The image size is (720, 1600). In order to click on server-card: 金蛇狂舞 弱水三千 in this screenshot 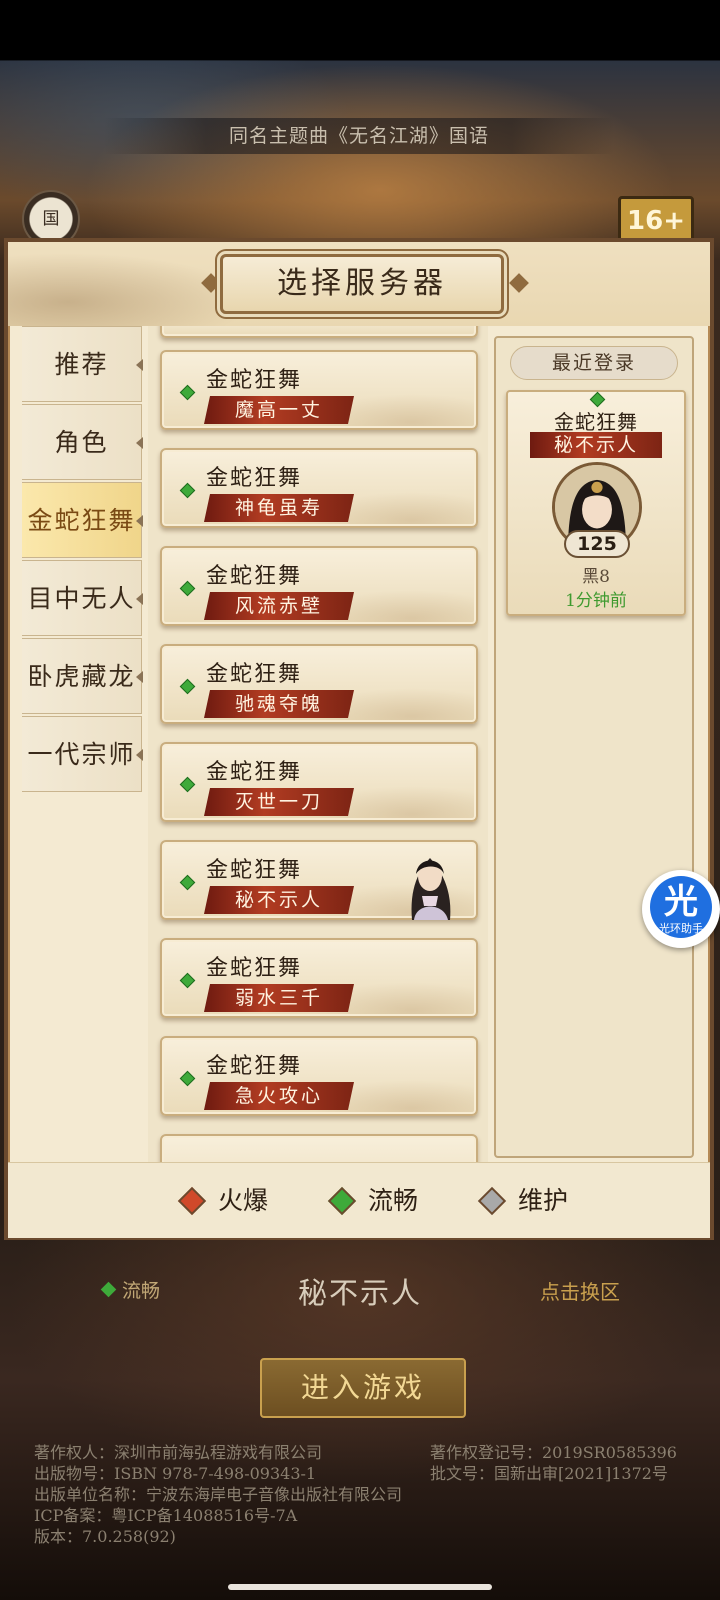, I will do `click(319, 978)`.